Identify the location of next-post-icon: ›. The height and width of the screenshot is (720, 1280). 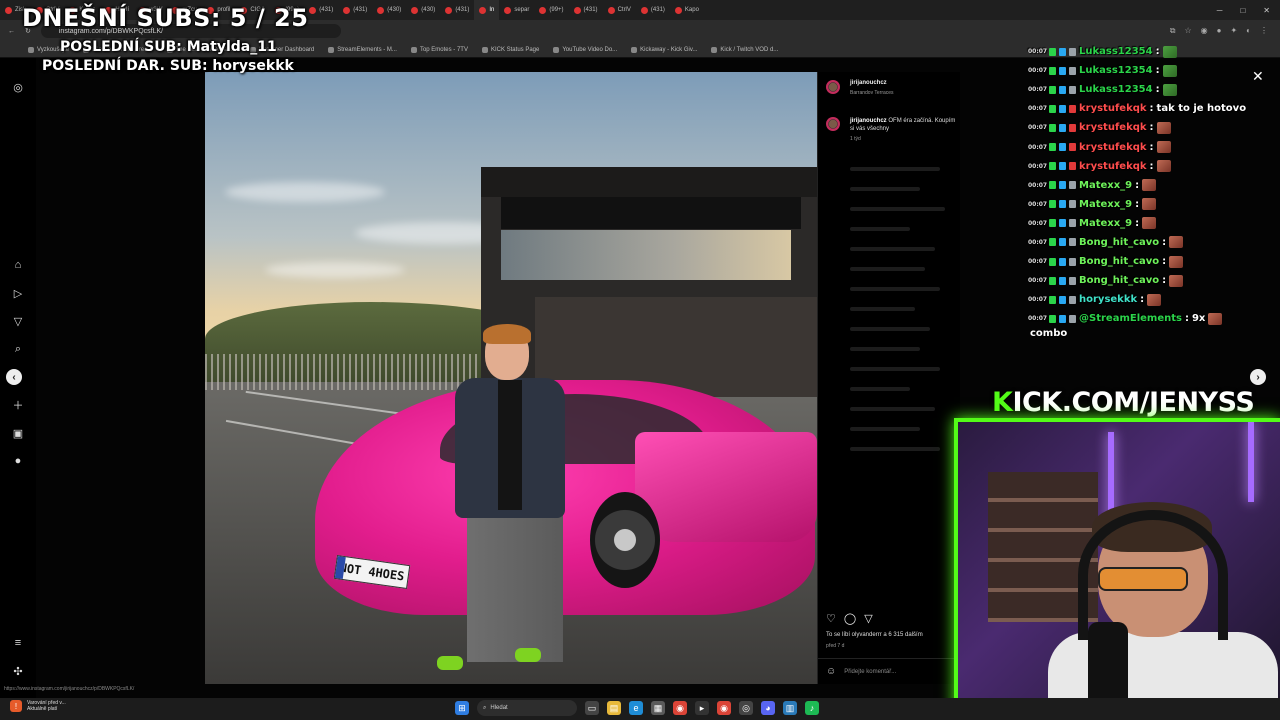
(1258, 377).